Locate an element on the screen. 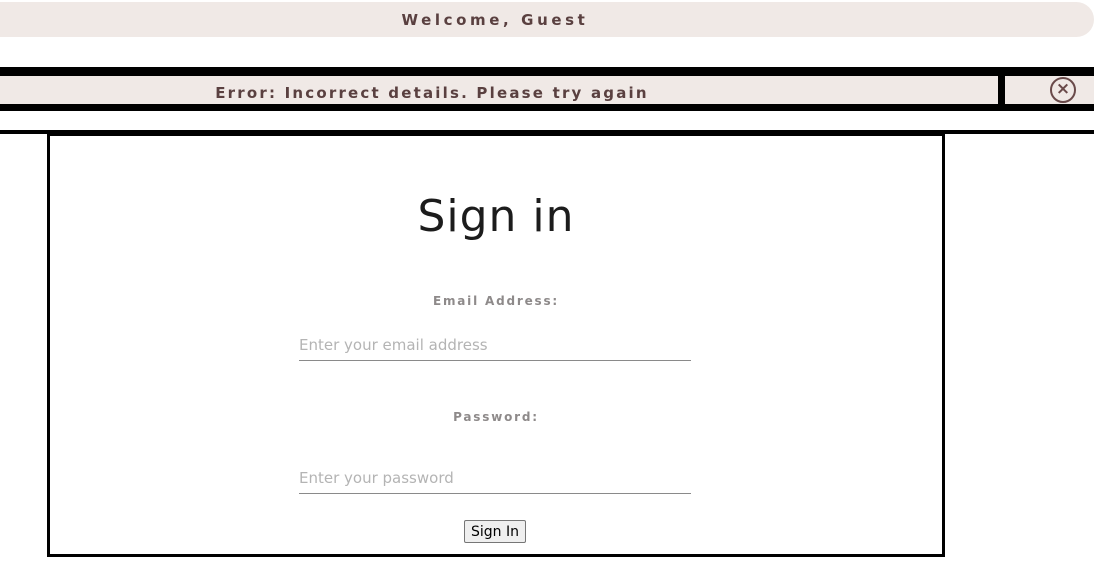  password-label: Password: is located at coordinates (496, 417).